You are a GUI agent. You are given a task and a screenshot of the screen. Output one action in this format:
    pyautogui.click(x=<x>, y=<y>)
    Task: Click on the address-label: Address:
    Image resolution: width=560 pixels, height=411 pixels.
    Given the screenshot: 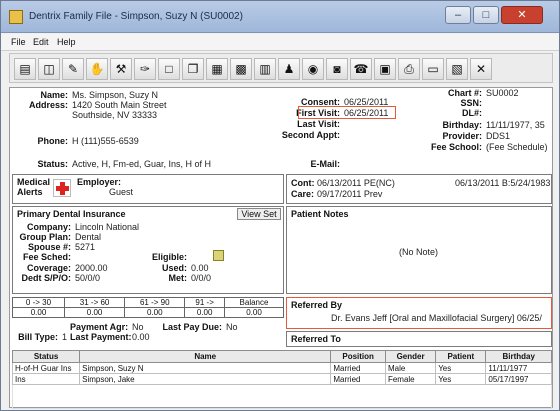 What is the action you would take?
    pyautogui.click(x=48, y=105)
    